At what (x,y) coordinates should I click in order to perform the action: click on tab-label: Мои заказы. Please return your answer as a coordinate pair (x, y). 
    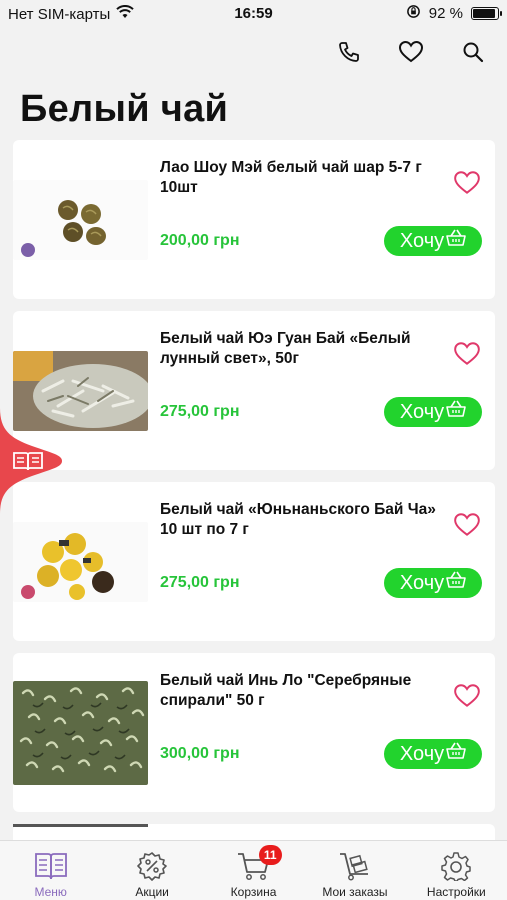
    Looking at the image, I should click on (355, 892).